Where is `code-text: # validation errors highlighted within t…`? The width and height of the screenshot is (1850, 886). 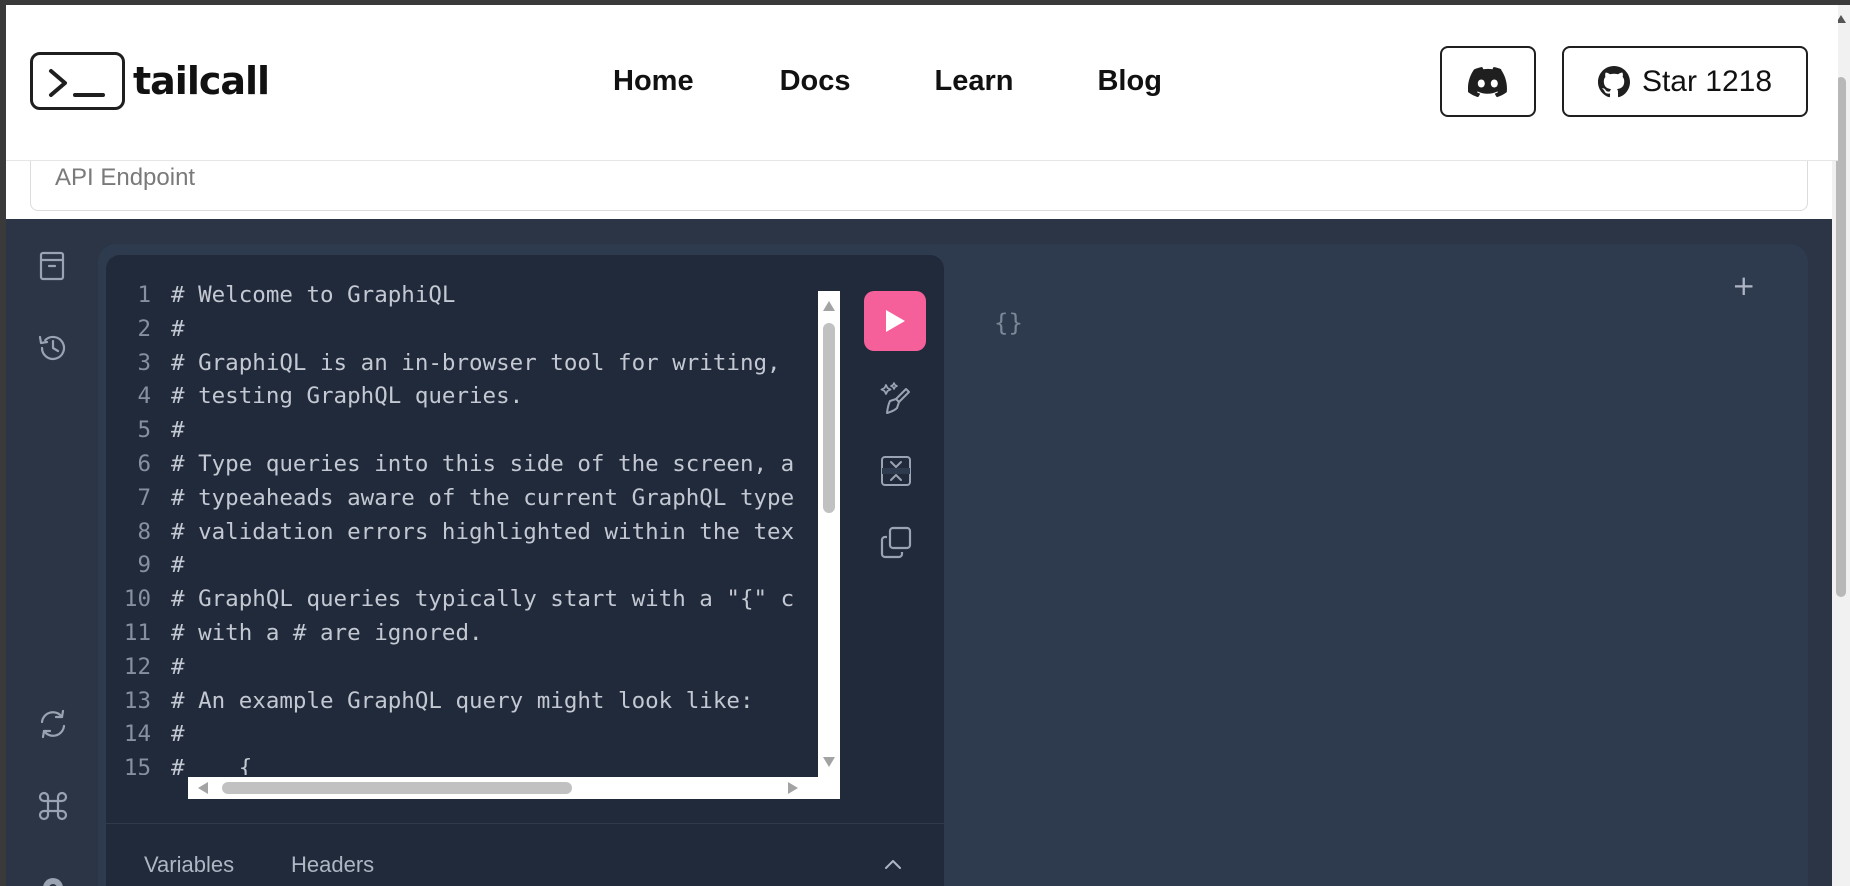
code-text: # validation errors highlighted within t… is located at coordinates (483, 531).